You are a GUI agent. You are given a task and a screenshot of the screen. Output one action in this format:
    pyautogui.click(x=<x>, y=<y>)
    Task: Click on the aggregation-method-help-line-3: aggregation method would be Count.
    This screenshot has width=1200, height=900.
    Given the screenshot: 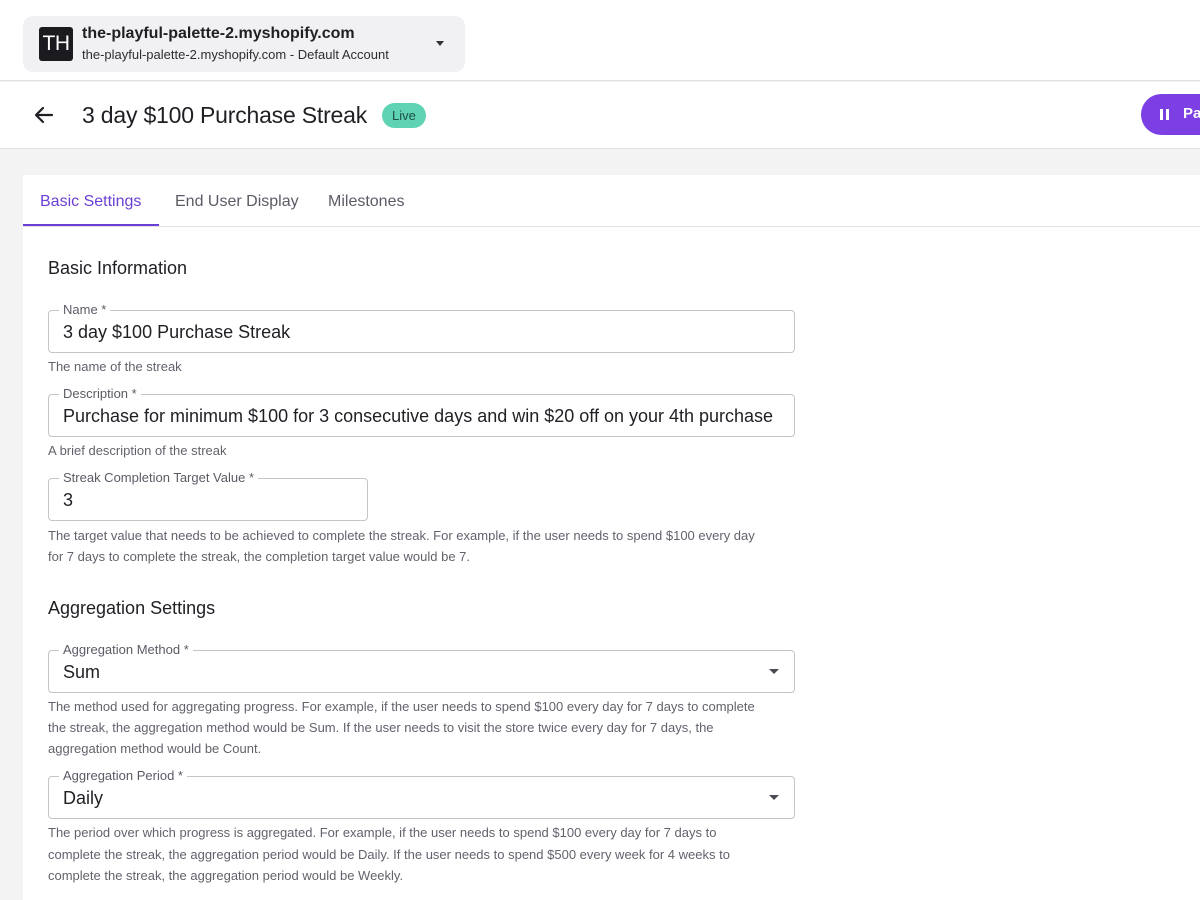 What is the action you would take?
    pyautogui.click(x=155, y=748)
    